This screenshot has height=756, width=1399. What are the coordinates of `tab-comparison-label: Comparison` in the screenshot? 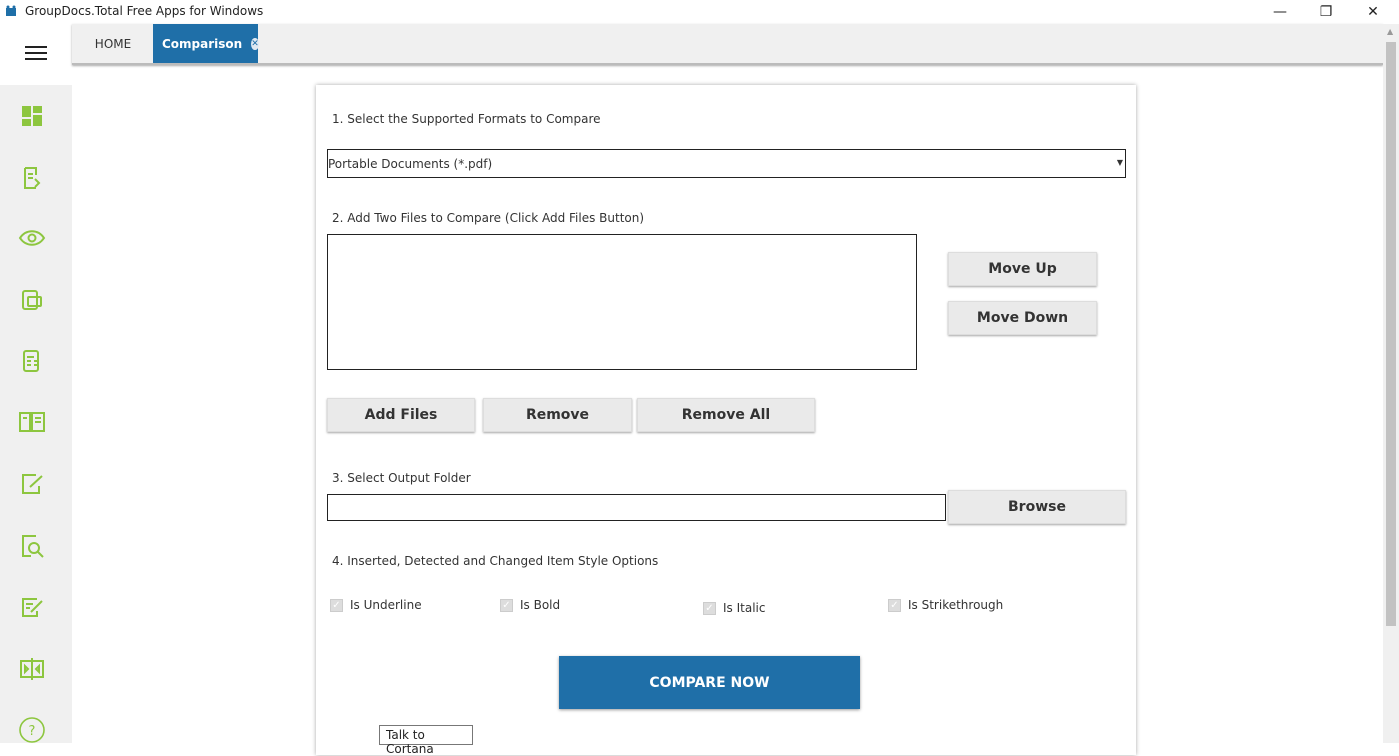 It's located at (202, 43).